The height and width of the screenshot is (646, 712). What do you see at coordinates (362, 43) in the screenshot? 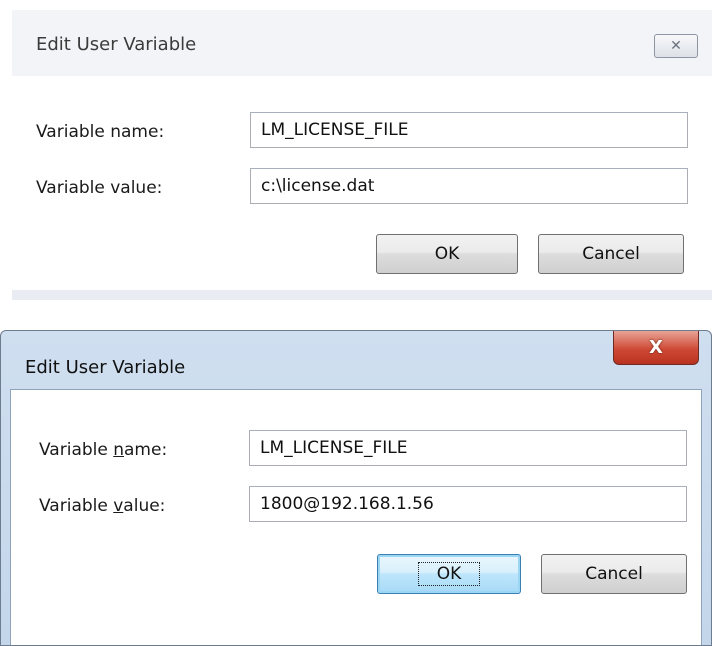
I see `title-bar: Edit User Variable ✕` at bounding box center [362, 43].